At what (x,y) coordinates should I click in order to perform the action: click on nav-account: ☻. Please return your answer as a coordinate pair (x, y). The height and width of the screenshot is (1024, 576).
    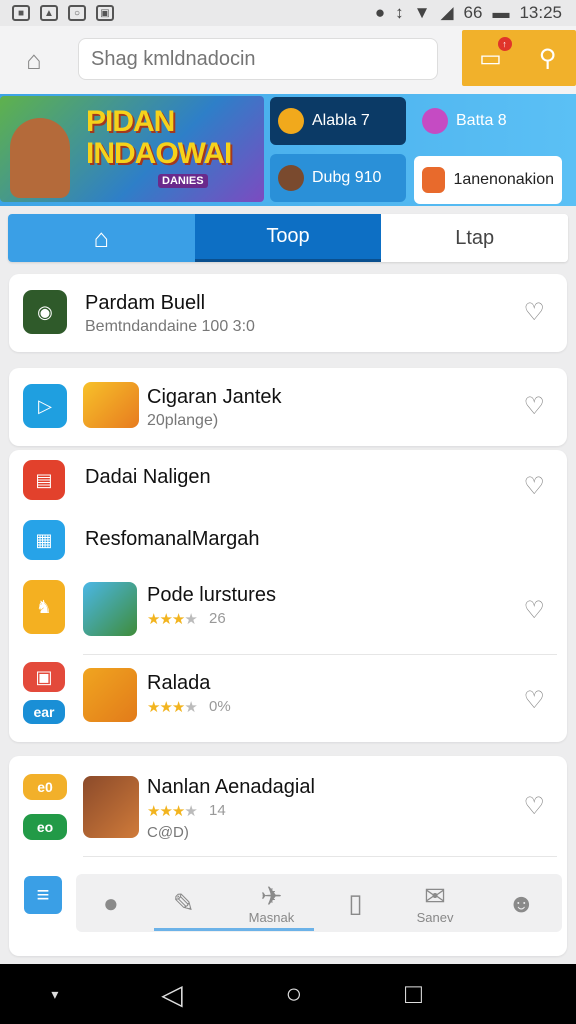
    Looking at the image, I should click on (521, 903).